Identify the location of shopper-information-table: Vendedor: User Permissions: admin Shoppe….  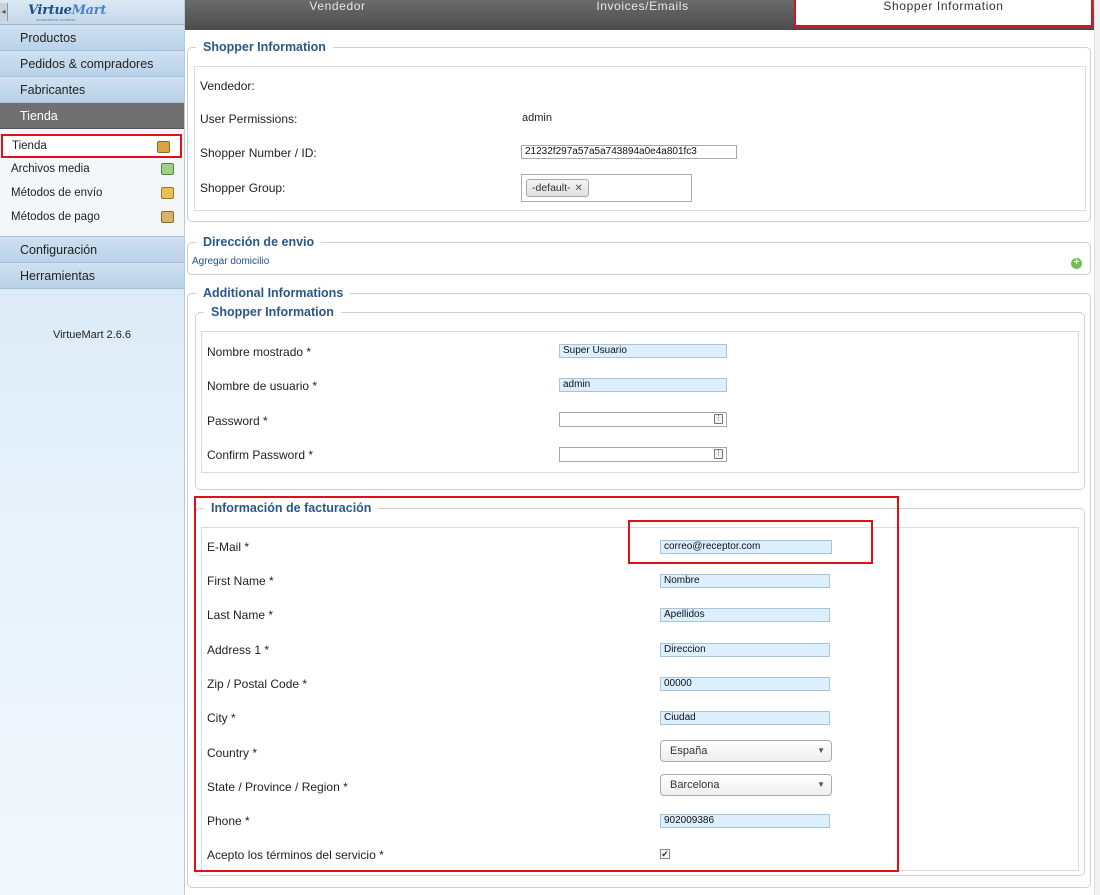
(640, 138).